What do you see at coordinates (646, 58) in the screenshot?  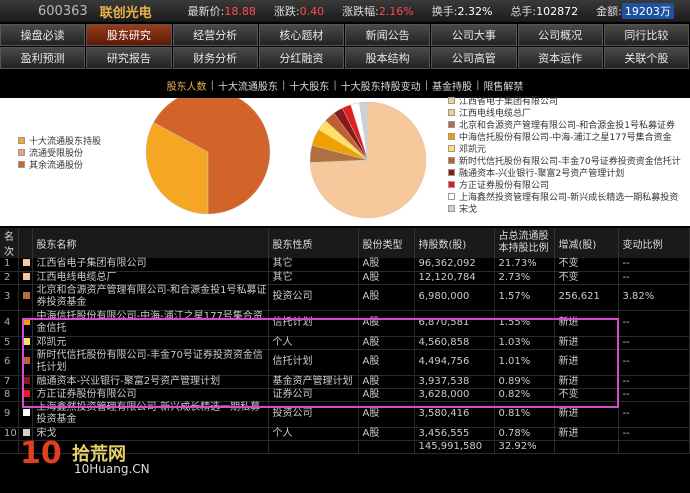 I see `nav-r2-7: 关联个股` at bounding box center [646, 58].